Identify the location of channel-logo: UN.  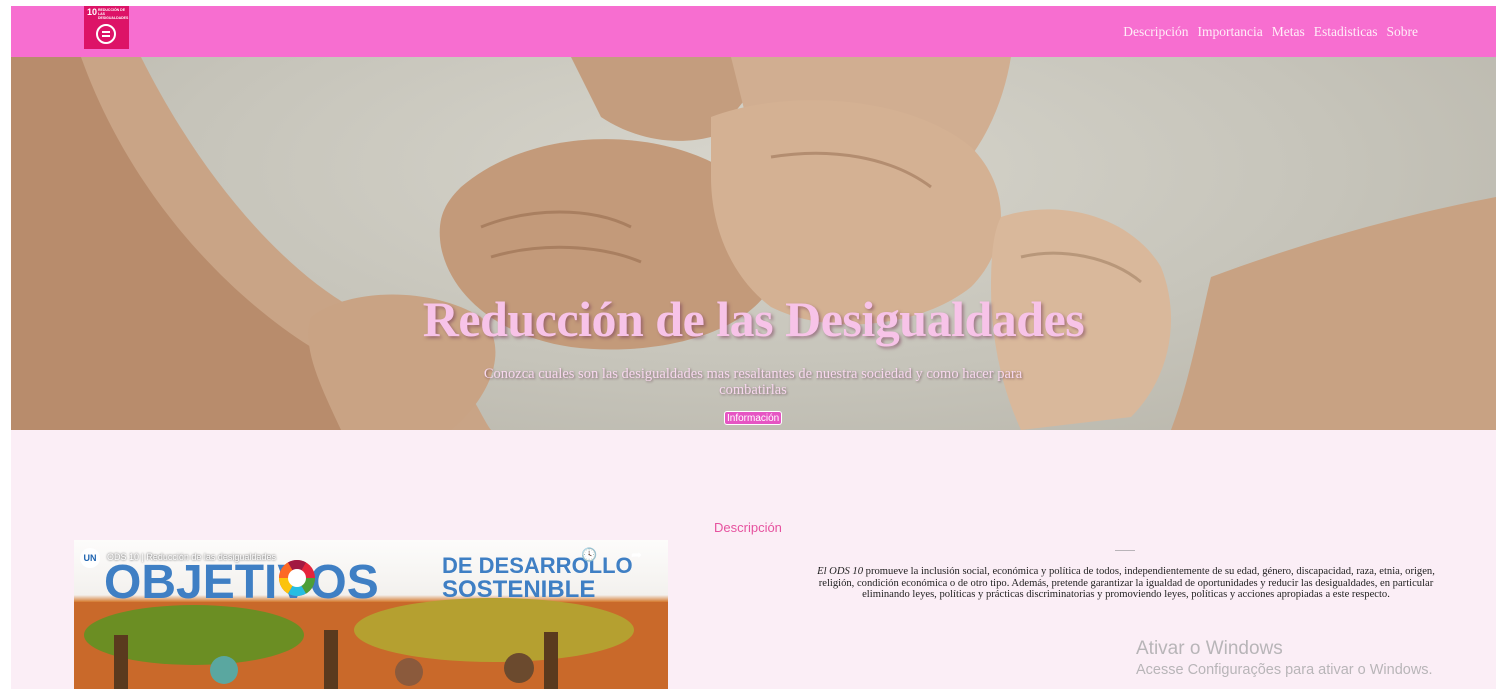
(90, 558).